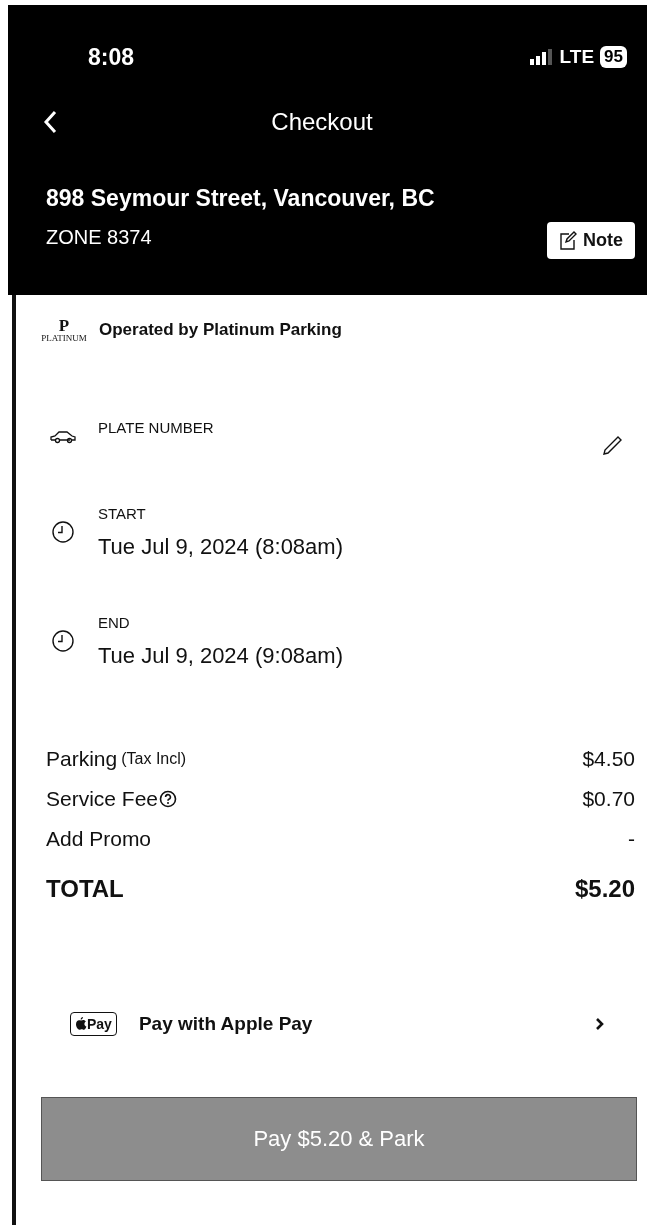 This screenshot has width=647, height=1225. What do you see at coordinates (220, 656) in the screenshot?
I see `date-time: Tue Jul 9, 2024 (9:08am)` at bounding box center [220, 656].